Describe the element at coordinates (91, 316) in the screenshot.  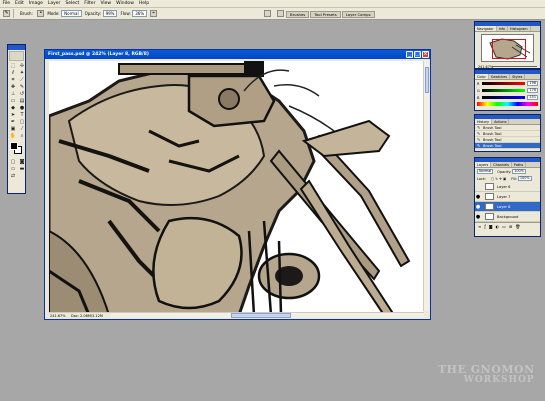
I see `doc-size-info: Doc: 2.06M/3.12M` at that location.